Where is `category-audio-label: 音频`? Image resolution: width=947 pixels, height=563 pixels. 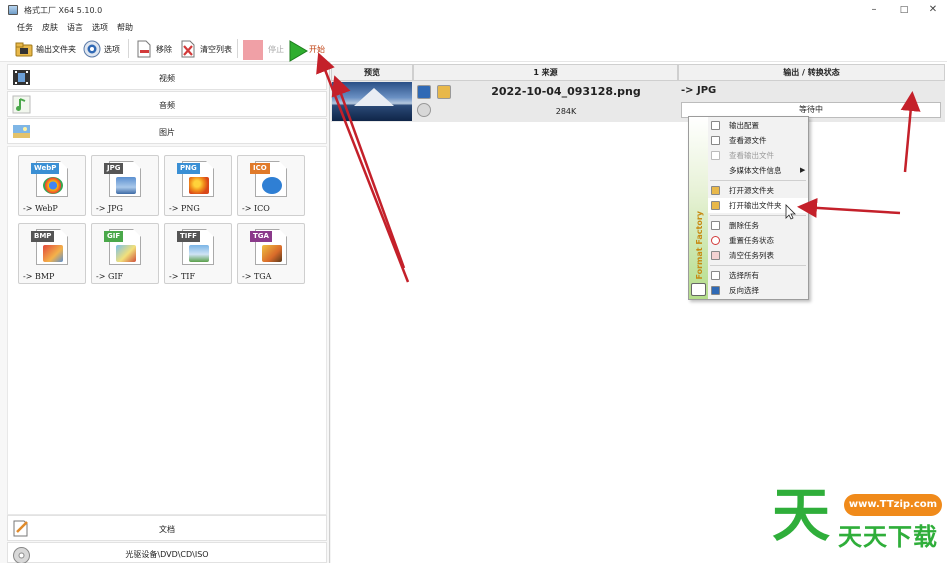 category-audio-label: 音频 is located at coordinates (167, 105).